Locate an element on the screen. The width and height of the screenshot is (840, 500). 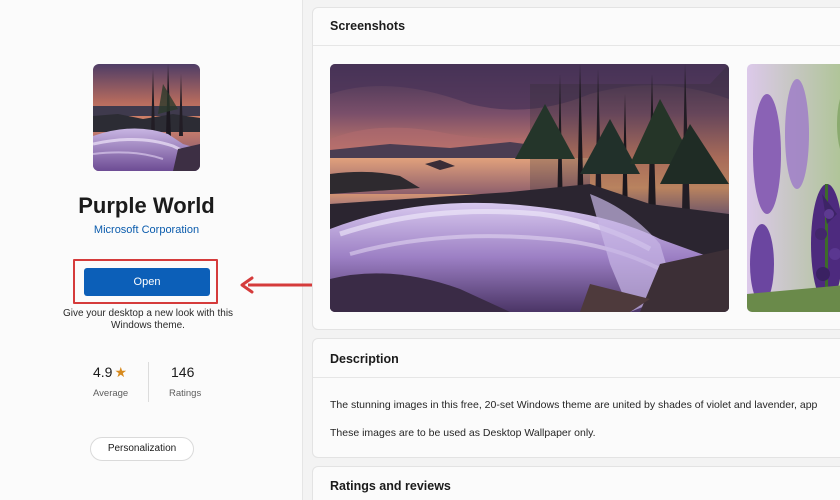
average-label: Average is located at coordinates (111, 393).